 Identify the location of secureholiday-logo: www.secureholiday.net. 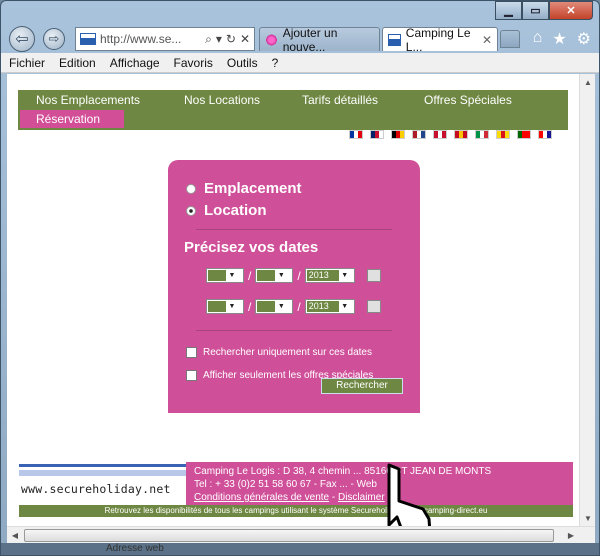
(102, 484).